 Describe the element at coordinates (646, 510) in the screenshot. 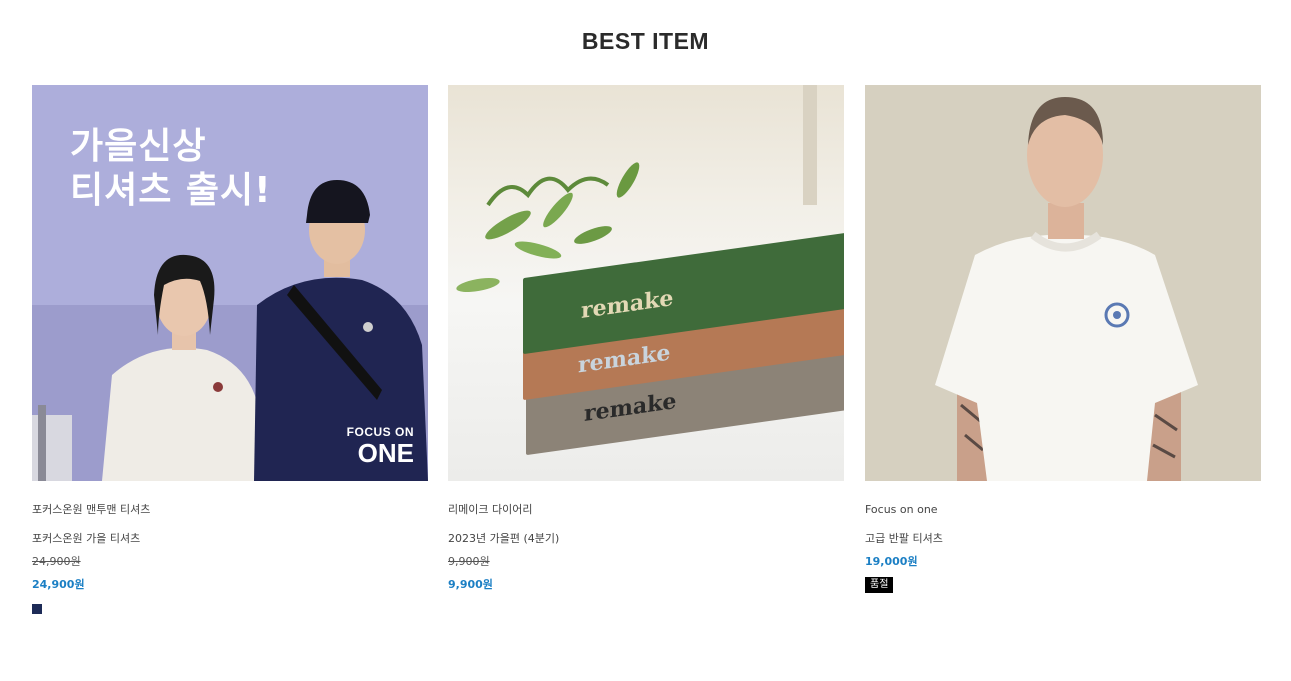

I see `product-brand: 리메이크 다이어리` at that location.